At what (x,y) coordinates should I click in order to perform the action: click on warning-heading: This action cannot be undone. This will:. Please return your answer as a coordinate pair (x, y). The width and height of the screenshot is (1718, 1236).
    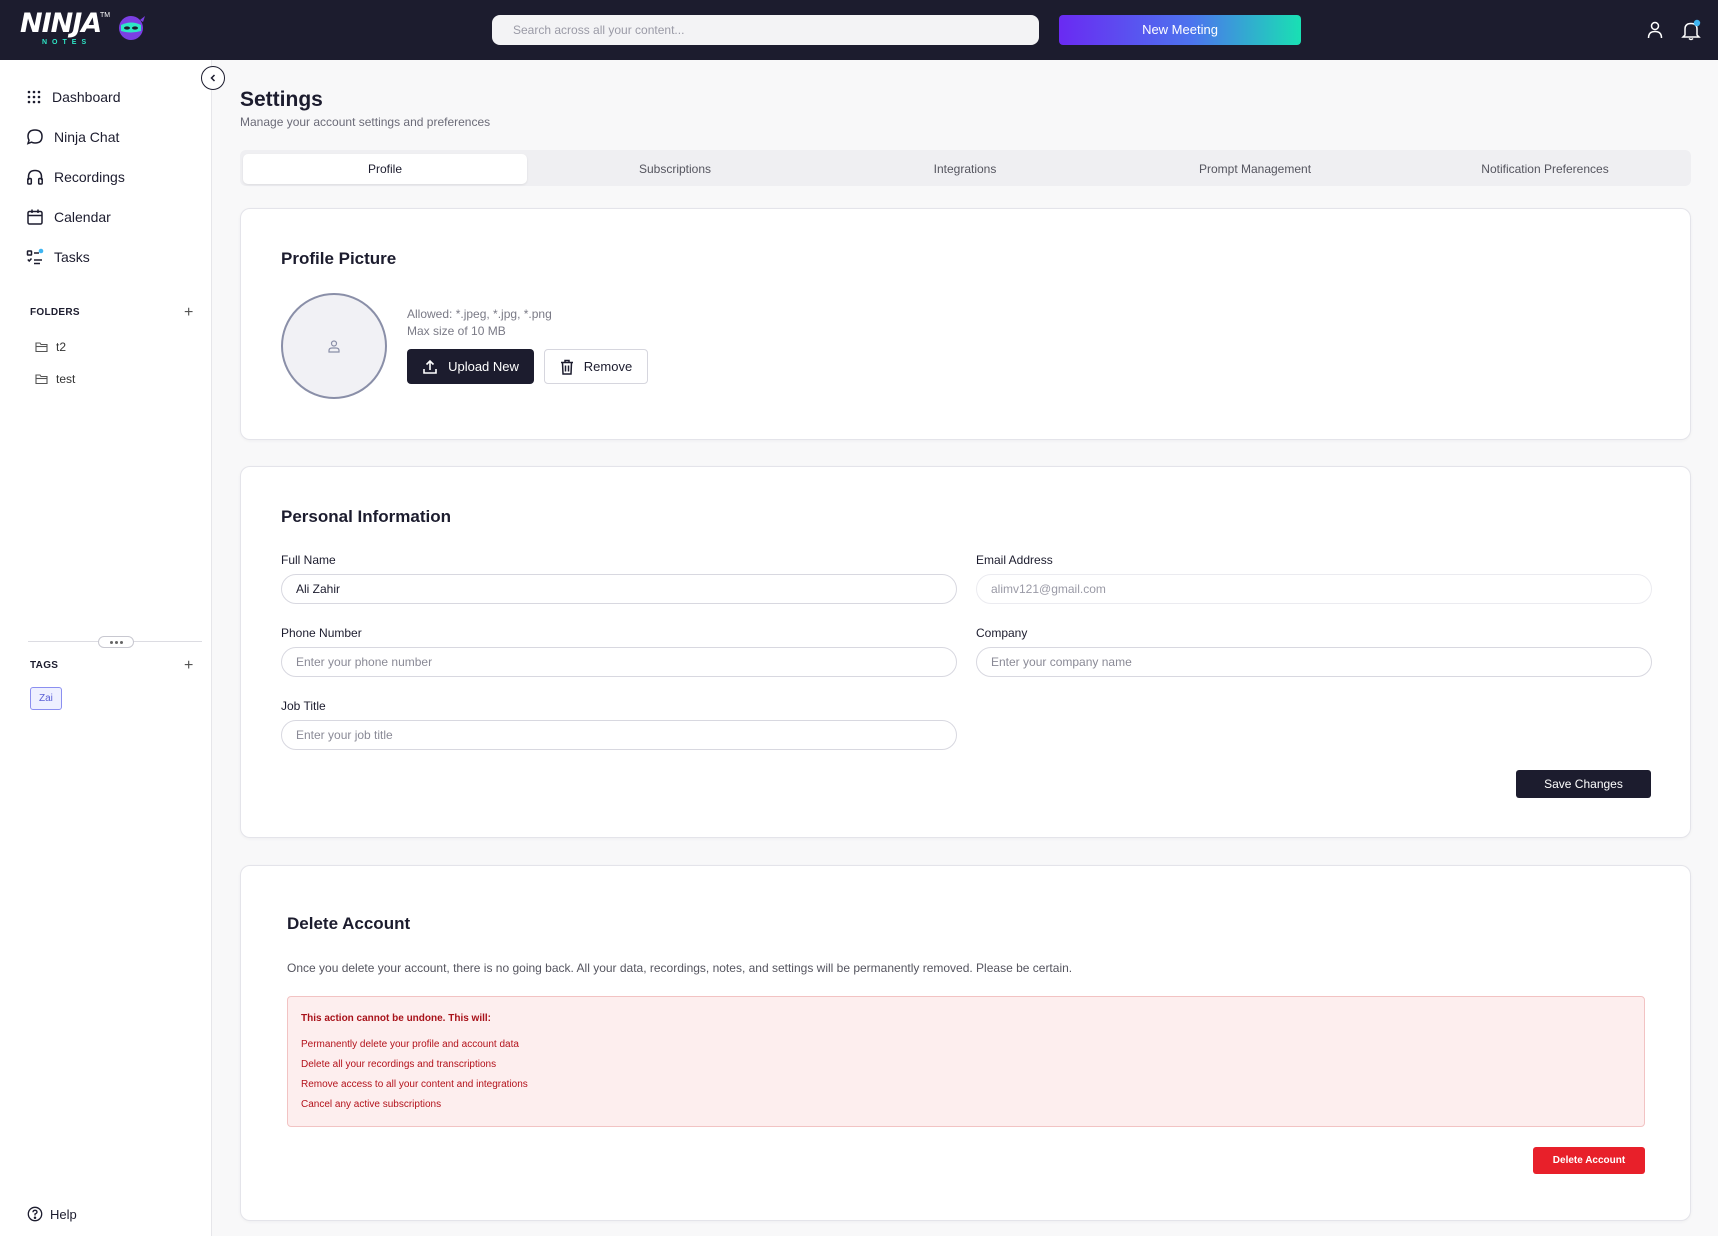
    Looking at the image, I should click on (396, 1018).